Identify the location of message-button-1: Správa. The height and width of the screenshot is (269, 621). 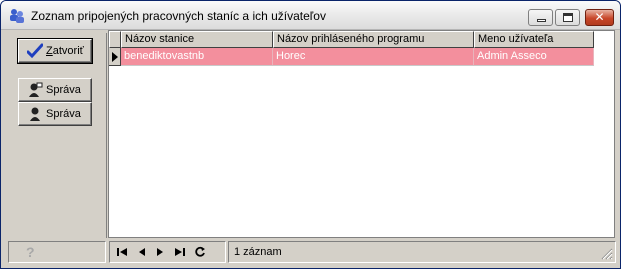
(55, 90).